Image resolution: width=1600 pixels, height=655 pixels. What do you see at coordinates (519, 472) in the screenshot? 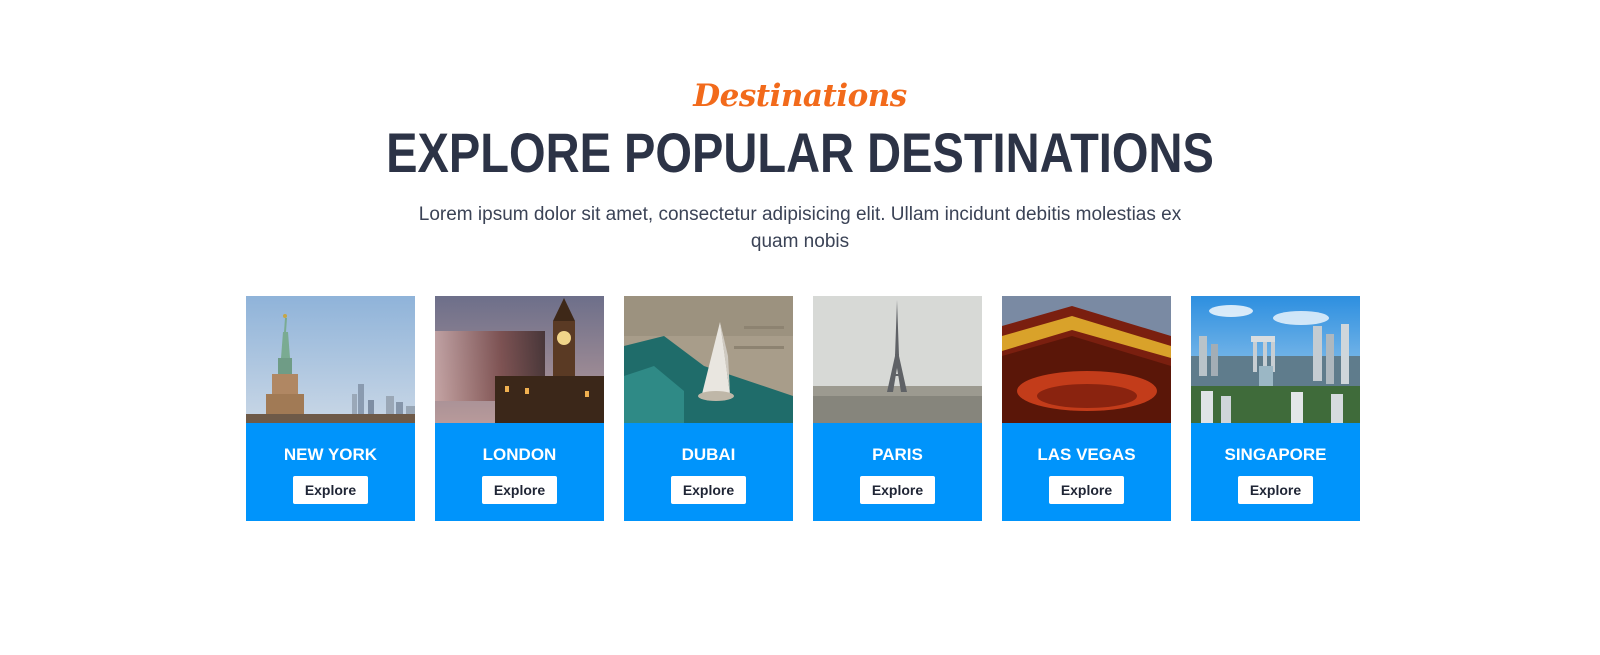
I see `card-body: LONDON Explore` at bounding box center [519, 472].